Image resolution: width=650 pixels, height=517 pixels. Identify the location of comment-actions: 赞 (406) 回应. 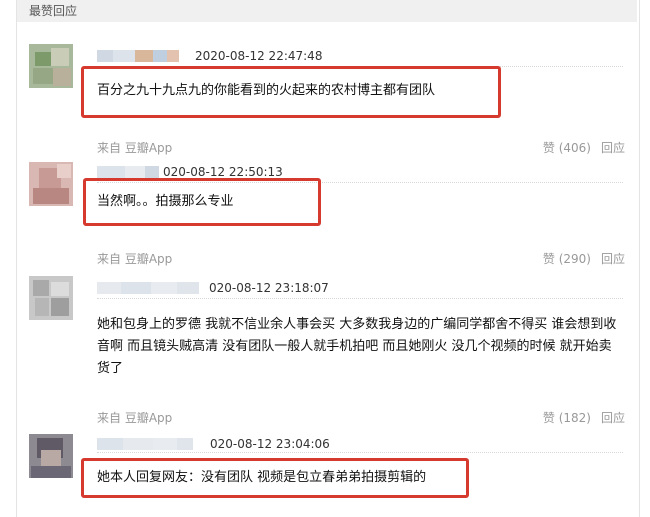
(579, 147).